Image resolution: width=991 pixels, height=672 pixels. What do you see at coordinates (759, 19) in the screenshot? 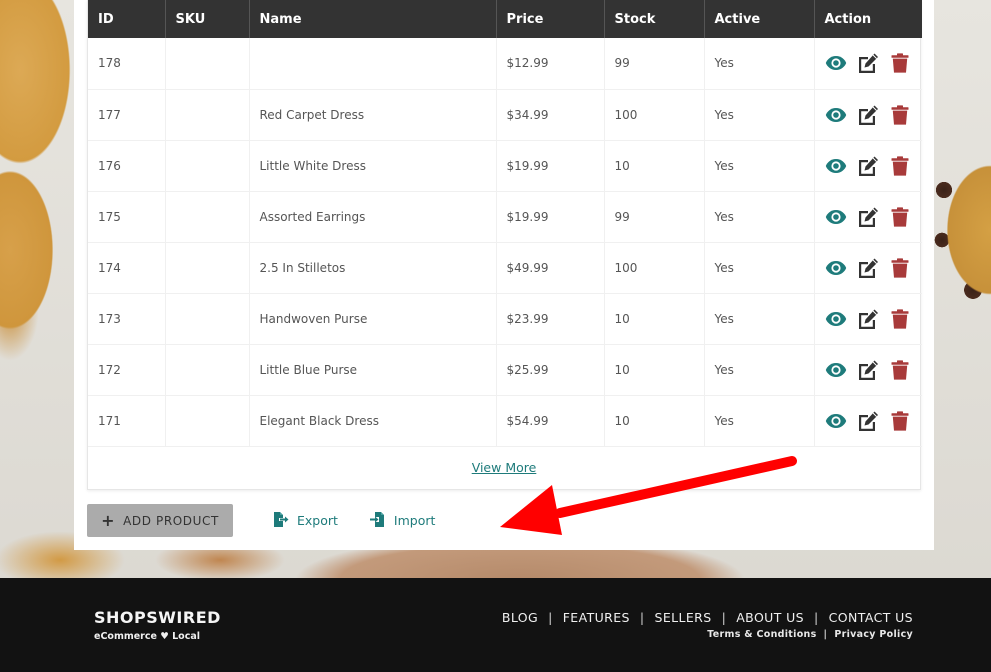
I see `column-header-active: Active` at bounding box center [759, 19].